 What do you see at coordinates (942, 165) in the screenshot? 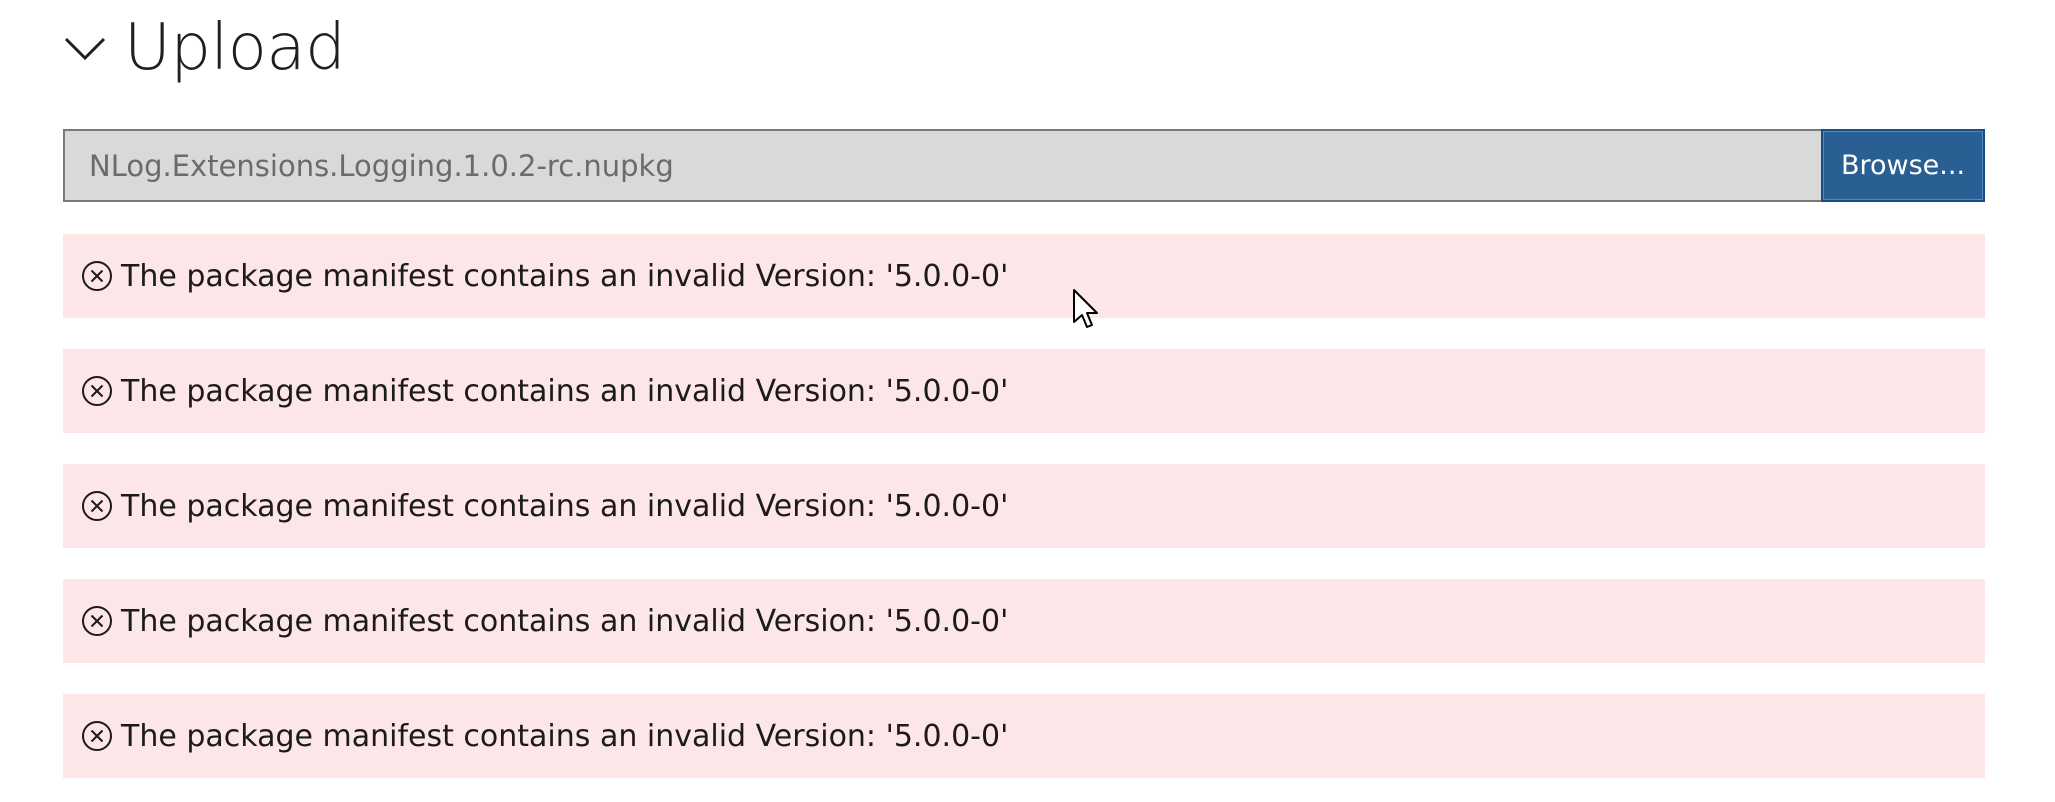
I see `file-path-input: NLog.Extensions.Logging.1.0.2-rc.nupkg` at bounding box center [942, 165].